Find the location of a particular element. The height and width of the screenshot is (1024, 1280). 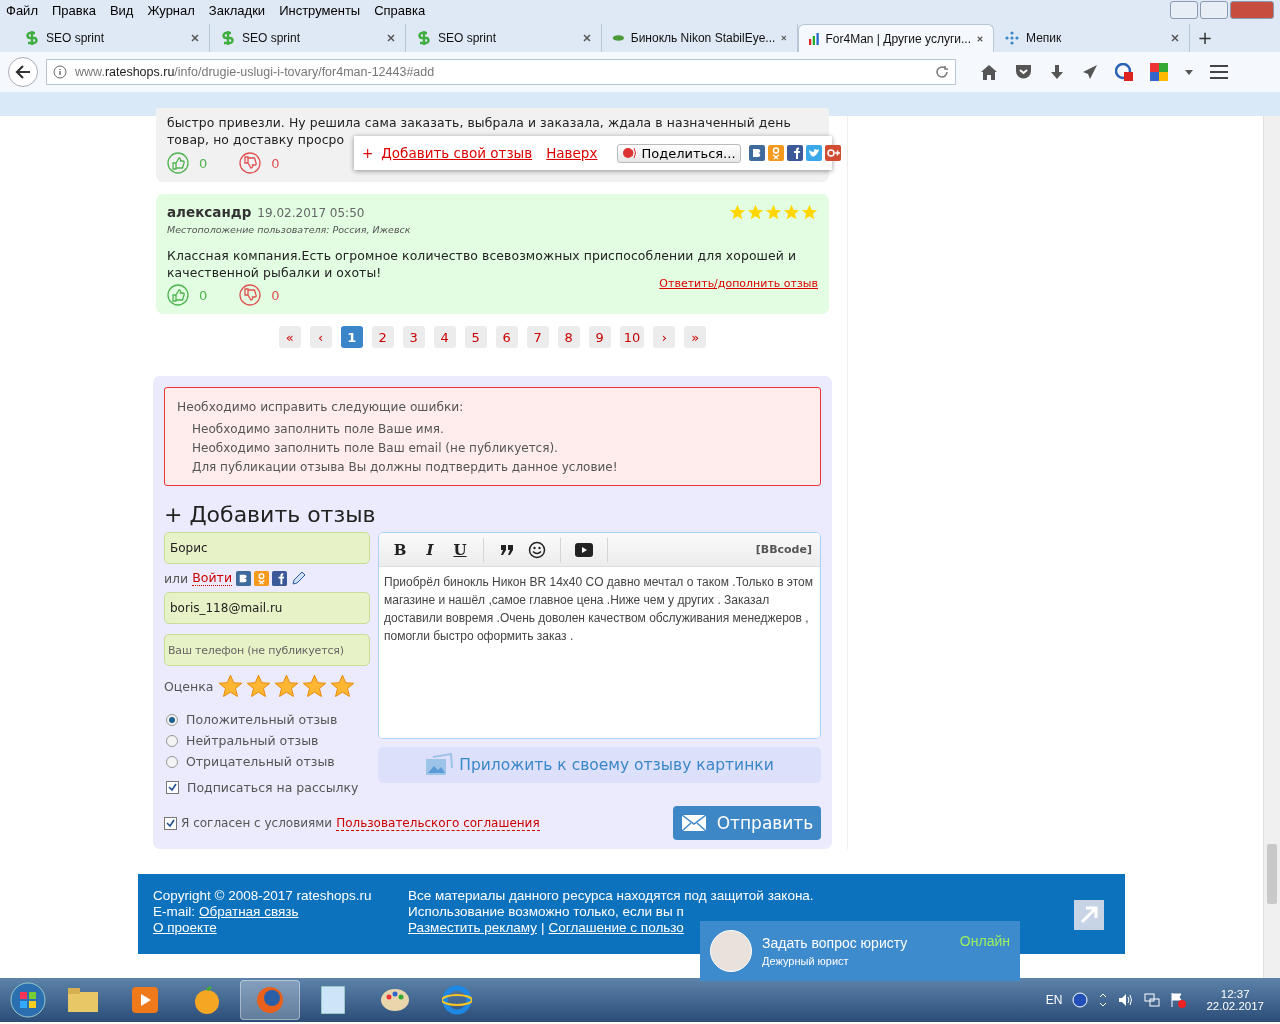

clock: 12:37 22.02.2017 is located at coordinates (1235, 1000).